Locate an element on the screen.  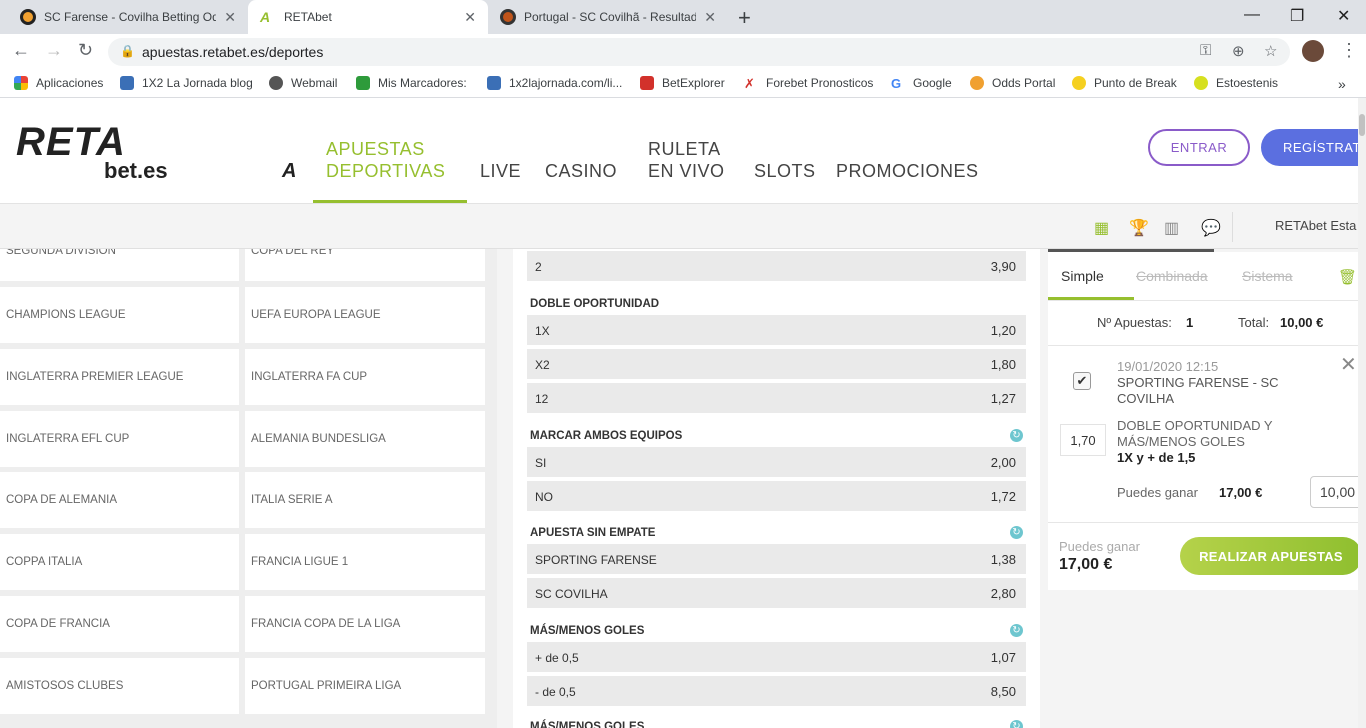
league-tile: ALEMANIA BUNDESLIGA is located at coordinates (365, 438).